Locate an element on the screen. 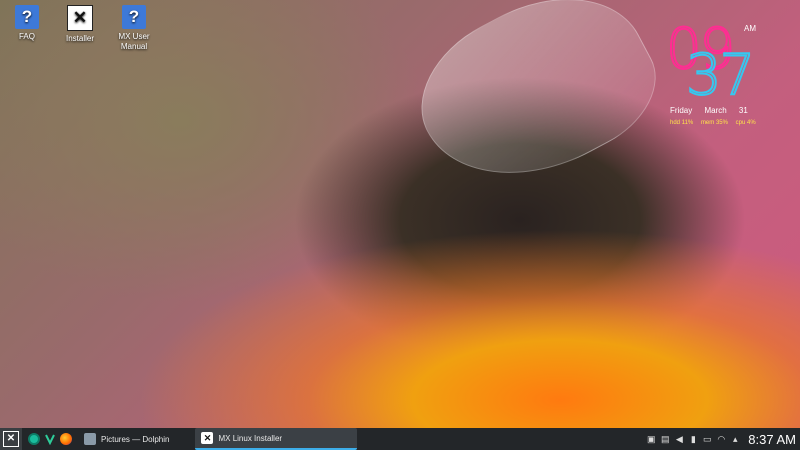 The height and width of the screenshot is (450, 800). clock-date-line: Friday March 31 is located at coordinates (730, 110).